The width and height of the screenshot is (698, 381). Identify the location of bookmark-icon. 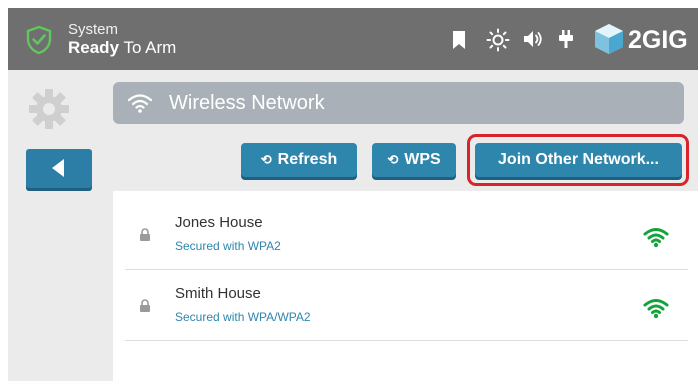
(459, 40).